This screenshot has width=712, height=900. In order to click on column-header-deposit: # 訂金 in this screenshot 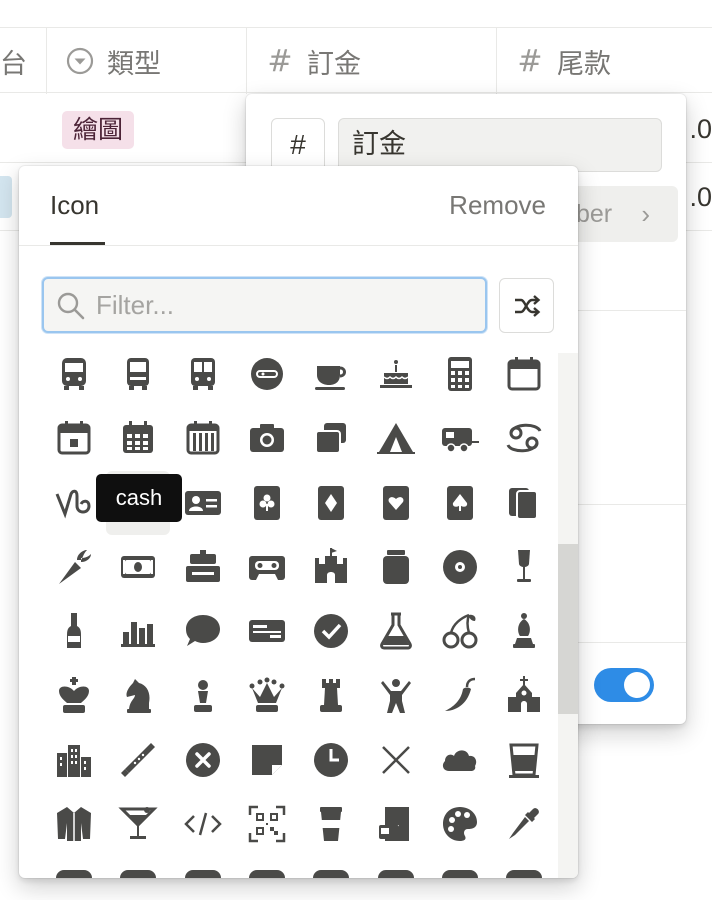, I will do `click(371, 61)`.